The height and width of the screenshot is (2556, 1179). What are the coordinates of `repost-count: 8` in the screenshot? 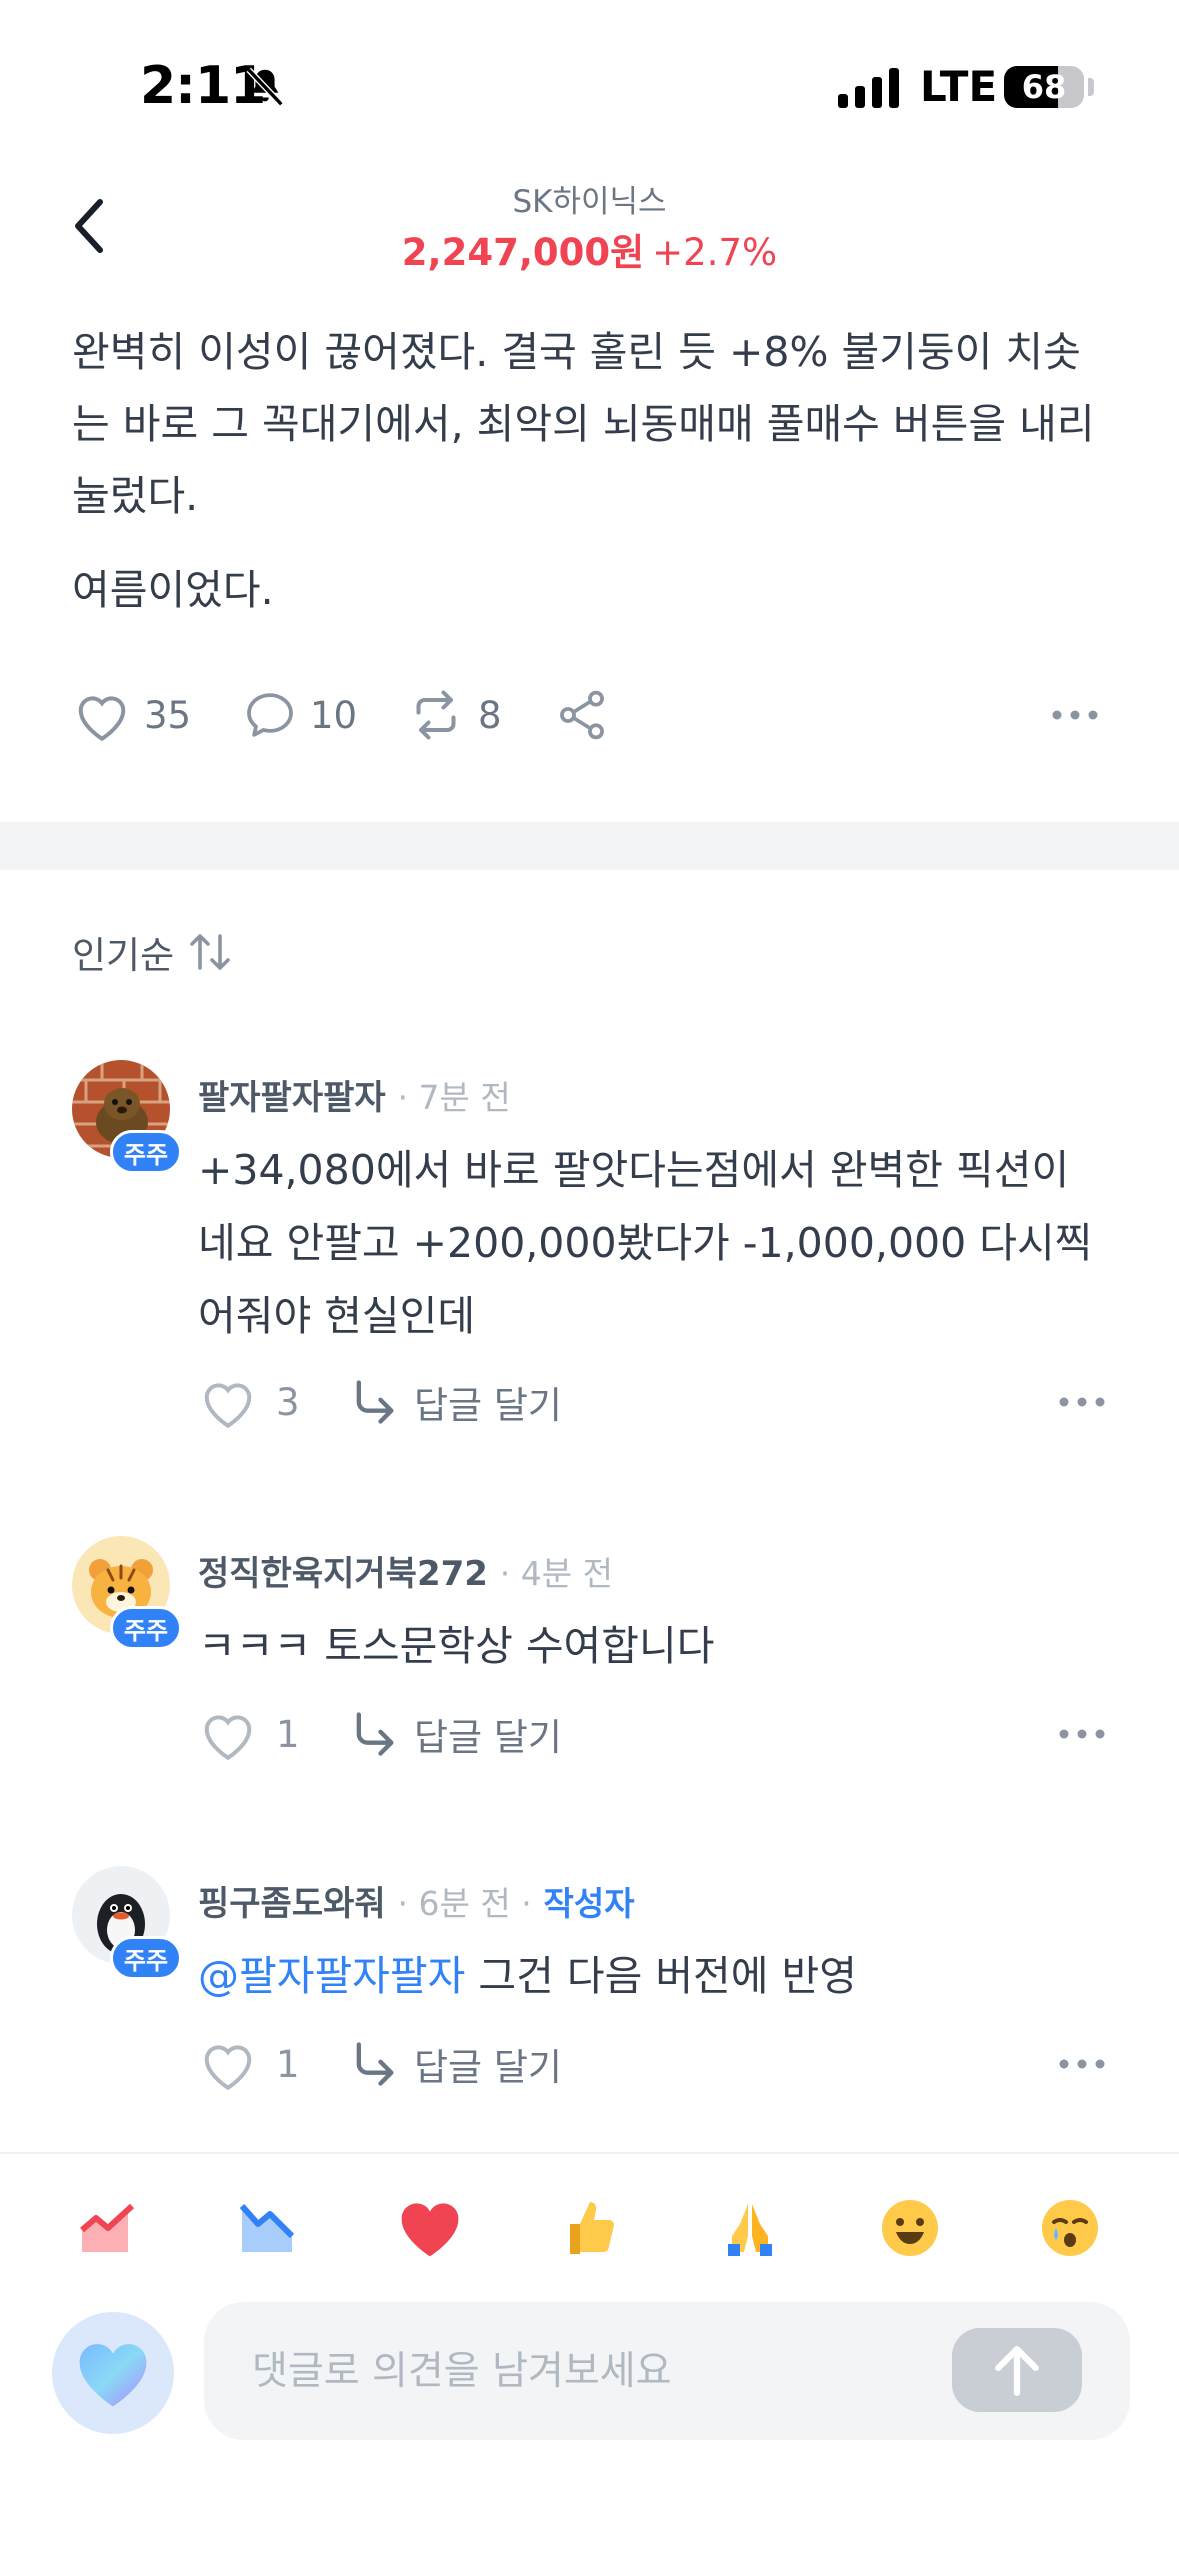 It's located at (490, 715).